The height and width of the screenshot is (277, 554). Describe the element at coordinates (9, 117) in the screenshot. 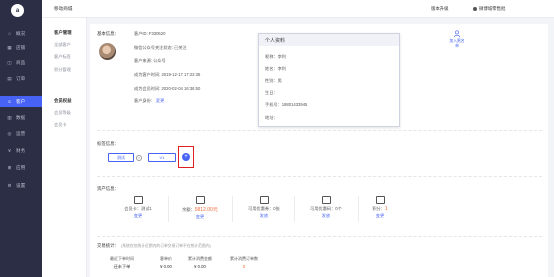

I see `data-icon: ▥` at that location.